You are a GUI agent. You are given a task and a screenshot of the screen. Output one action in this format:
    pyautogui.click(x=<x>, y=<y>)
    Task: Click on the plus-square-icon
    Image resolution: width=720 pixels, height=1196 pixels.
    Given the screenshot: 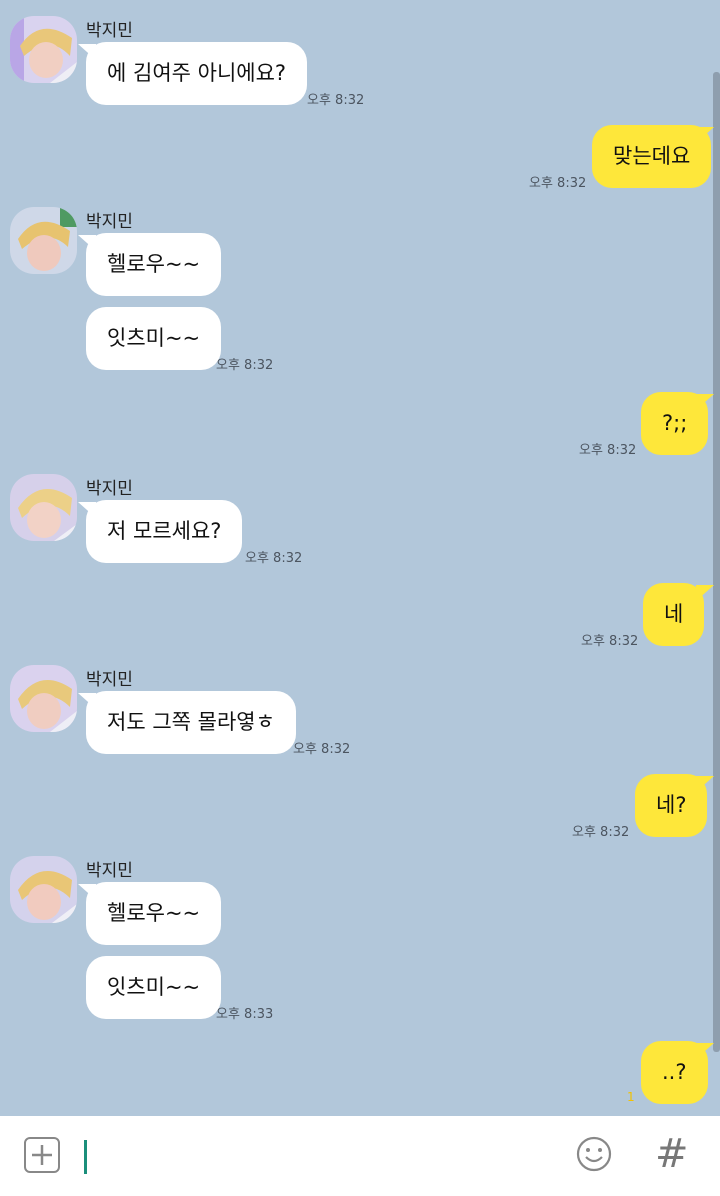 What is the action you would take?
    pyautogui.click(x=42, y=1155)
    